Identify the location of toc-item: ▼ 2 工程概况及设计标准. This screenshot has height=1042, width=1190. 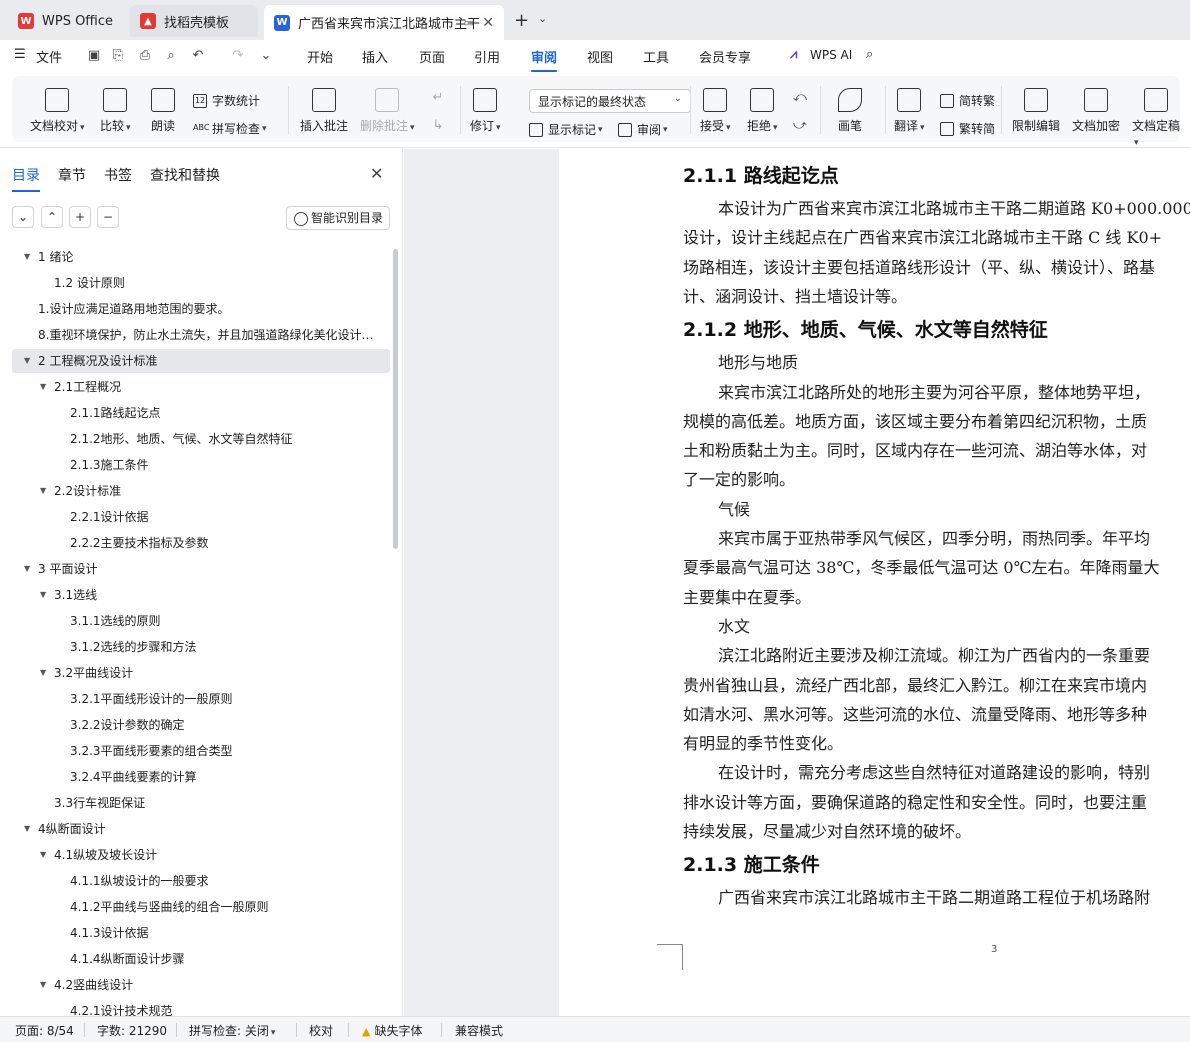
(201, 361).